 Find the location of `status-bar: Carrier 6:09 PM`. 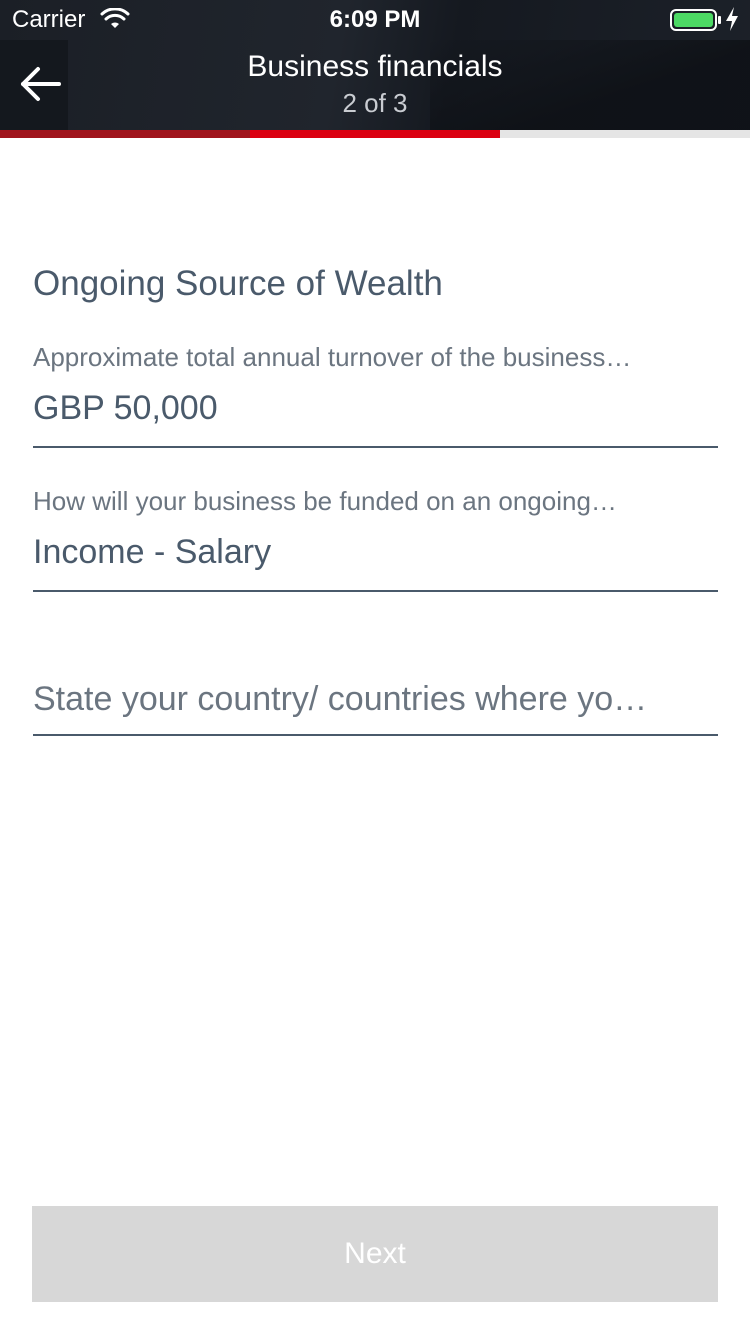

status-bar: Carrier 6:09 PM is located at coordinates (375, 20).